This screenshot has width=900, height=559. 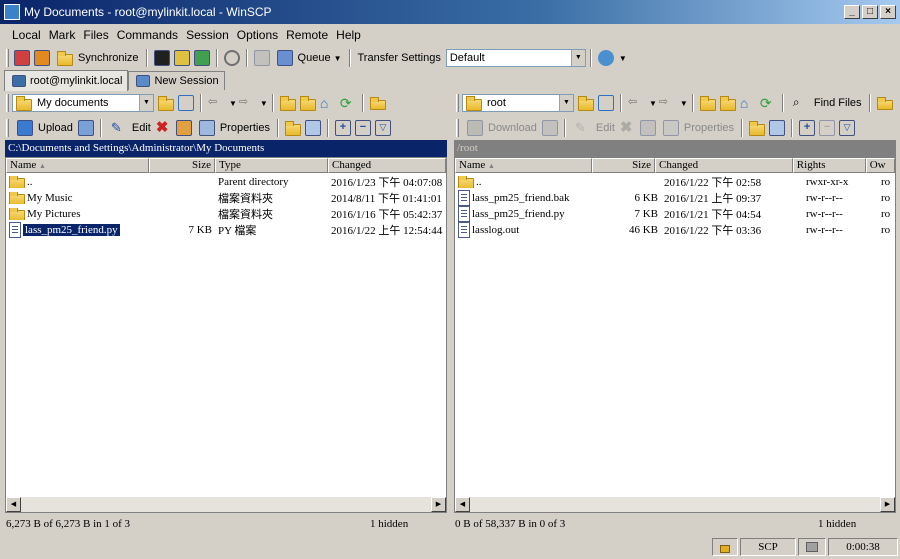 I want to click on left-location-select: My documents ▼, so click(x=83, y=103).